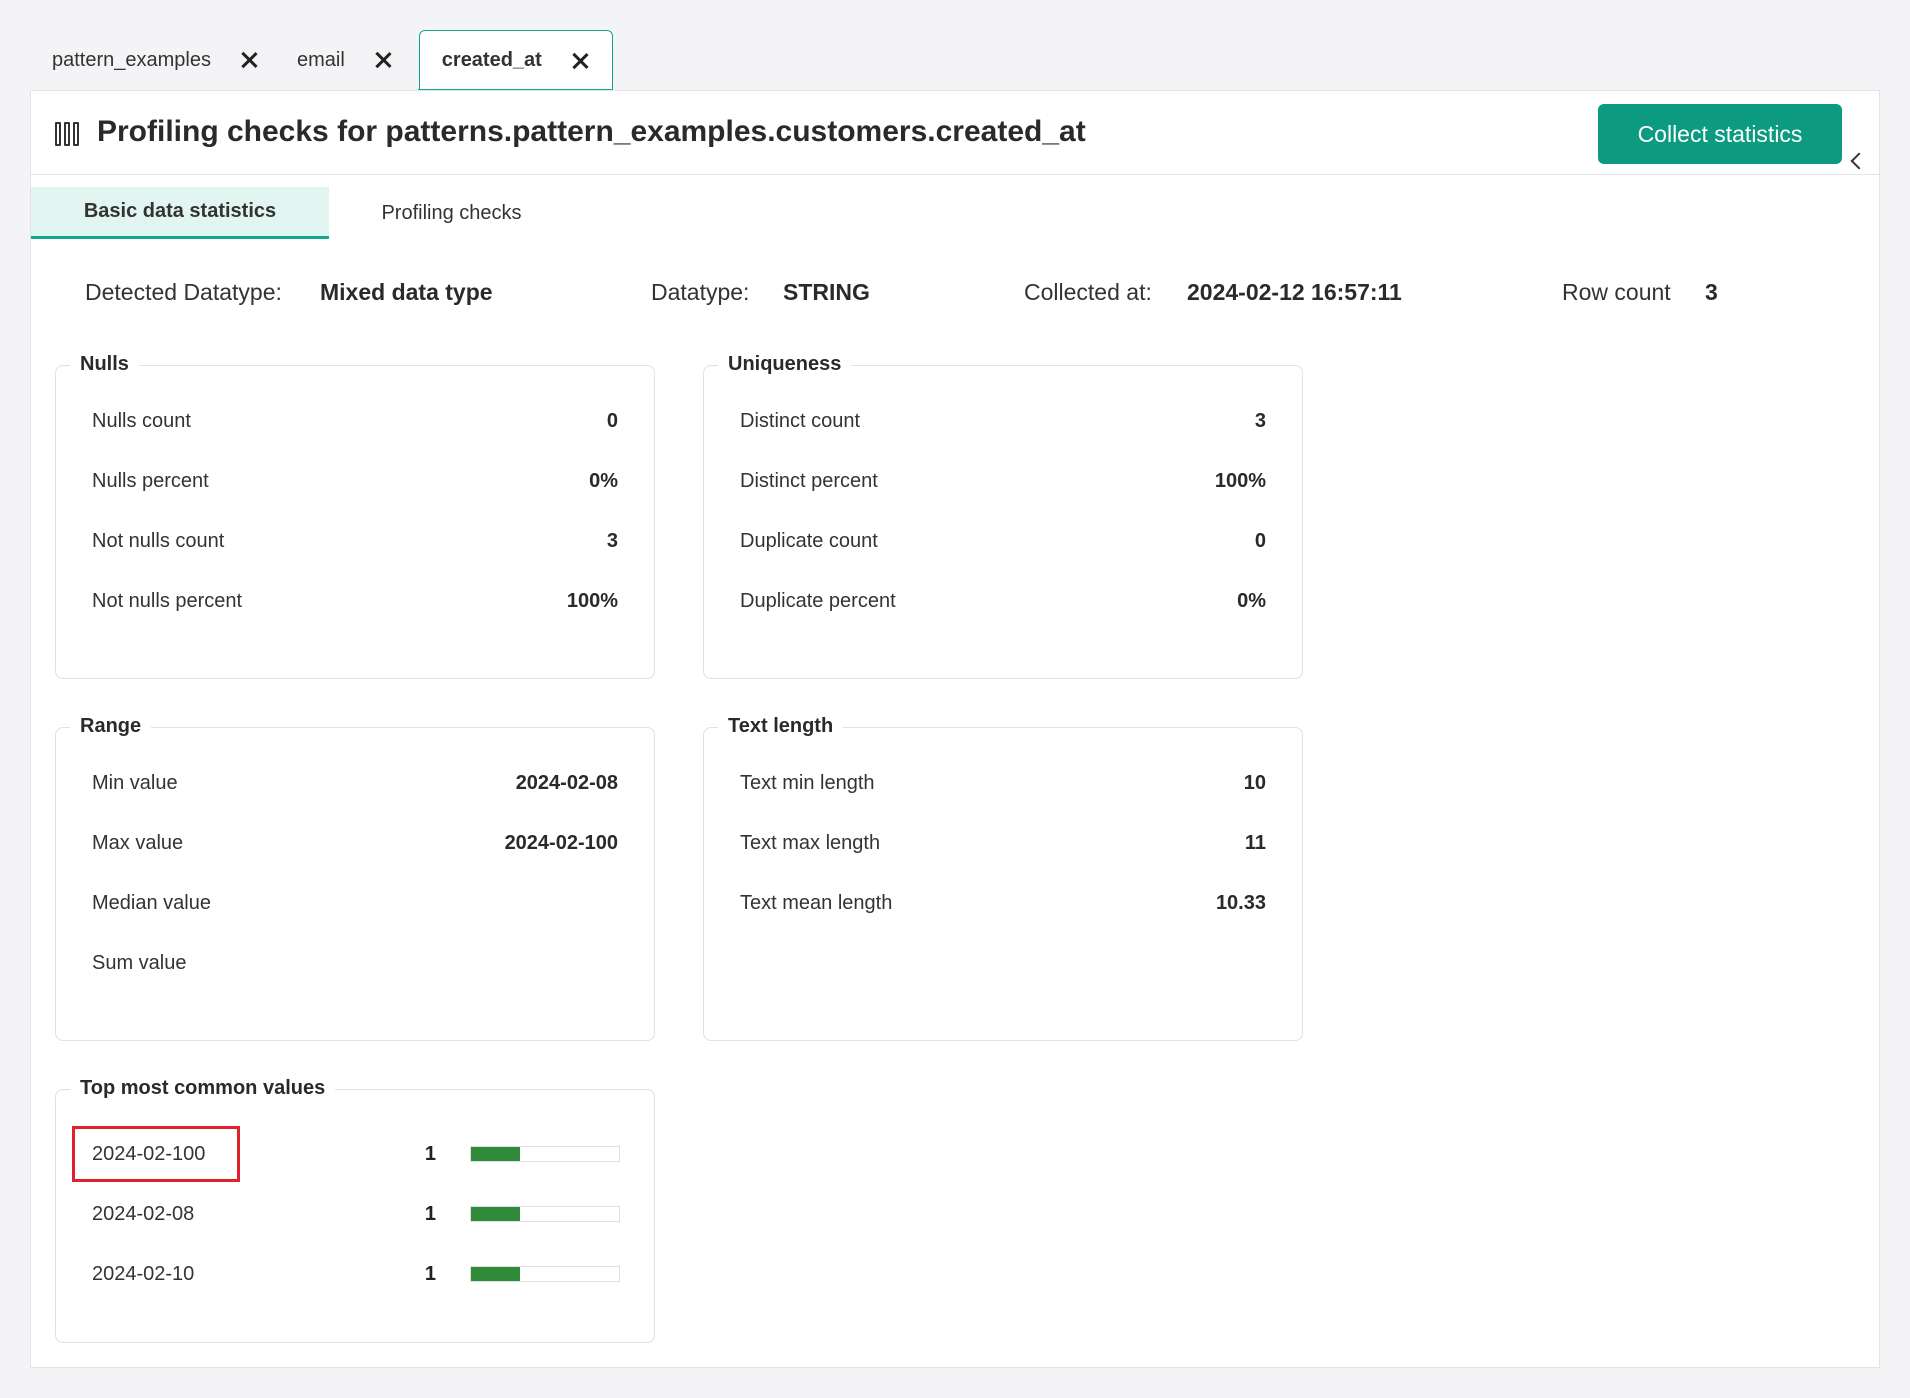  Describe the element at coordinates (355, 421) in the screenshot. I see `stat-row: Nulls count 0` at that location.